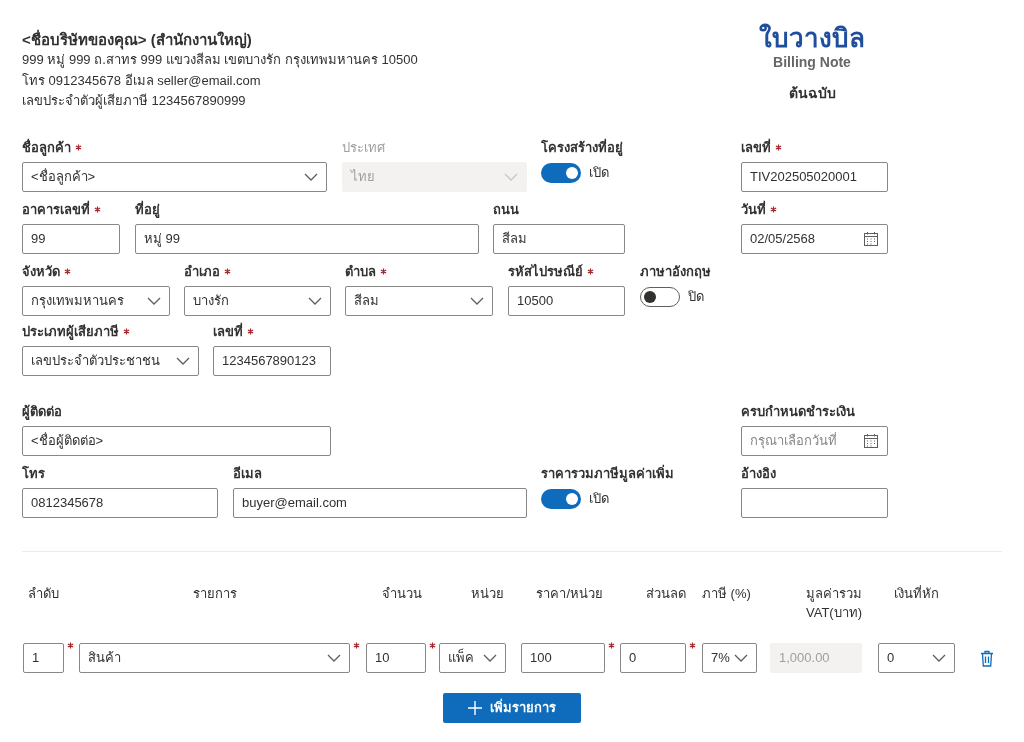 The width and height of the screenshot is (1024, 742). I want to click on field-label: วันที่, so click(753, 209).